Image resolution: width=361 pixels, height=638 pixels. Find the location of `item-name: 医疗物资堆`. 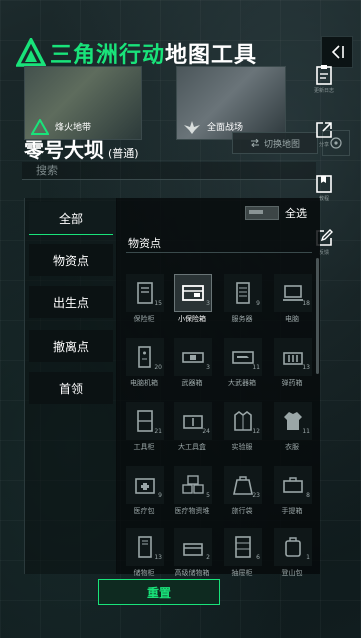

item-name: 医疗物资堆 is located at coordinates (192, 511).